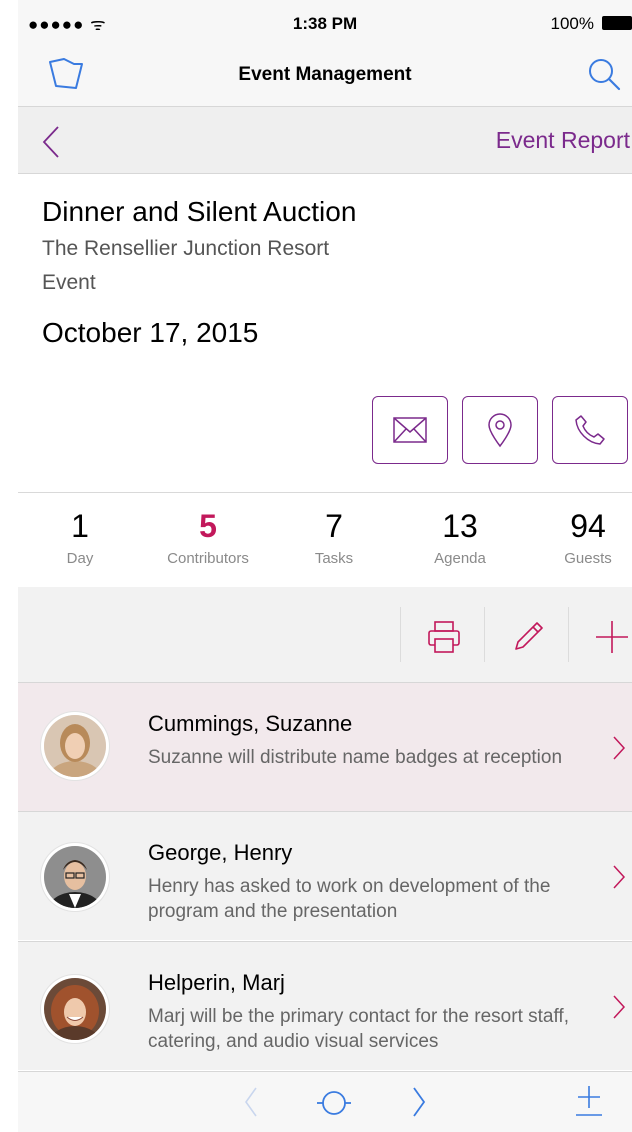 The width and height of the screenshot is (632, 1132). I want to click on event-venue: The Rensellier Junction Resort, so click(186, 248).